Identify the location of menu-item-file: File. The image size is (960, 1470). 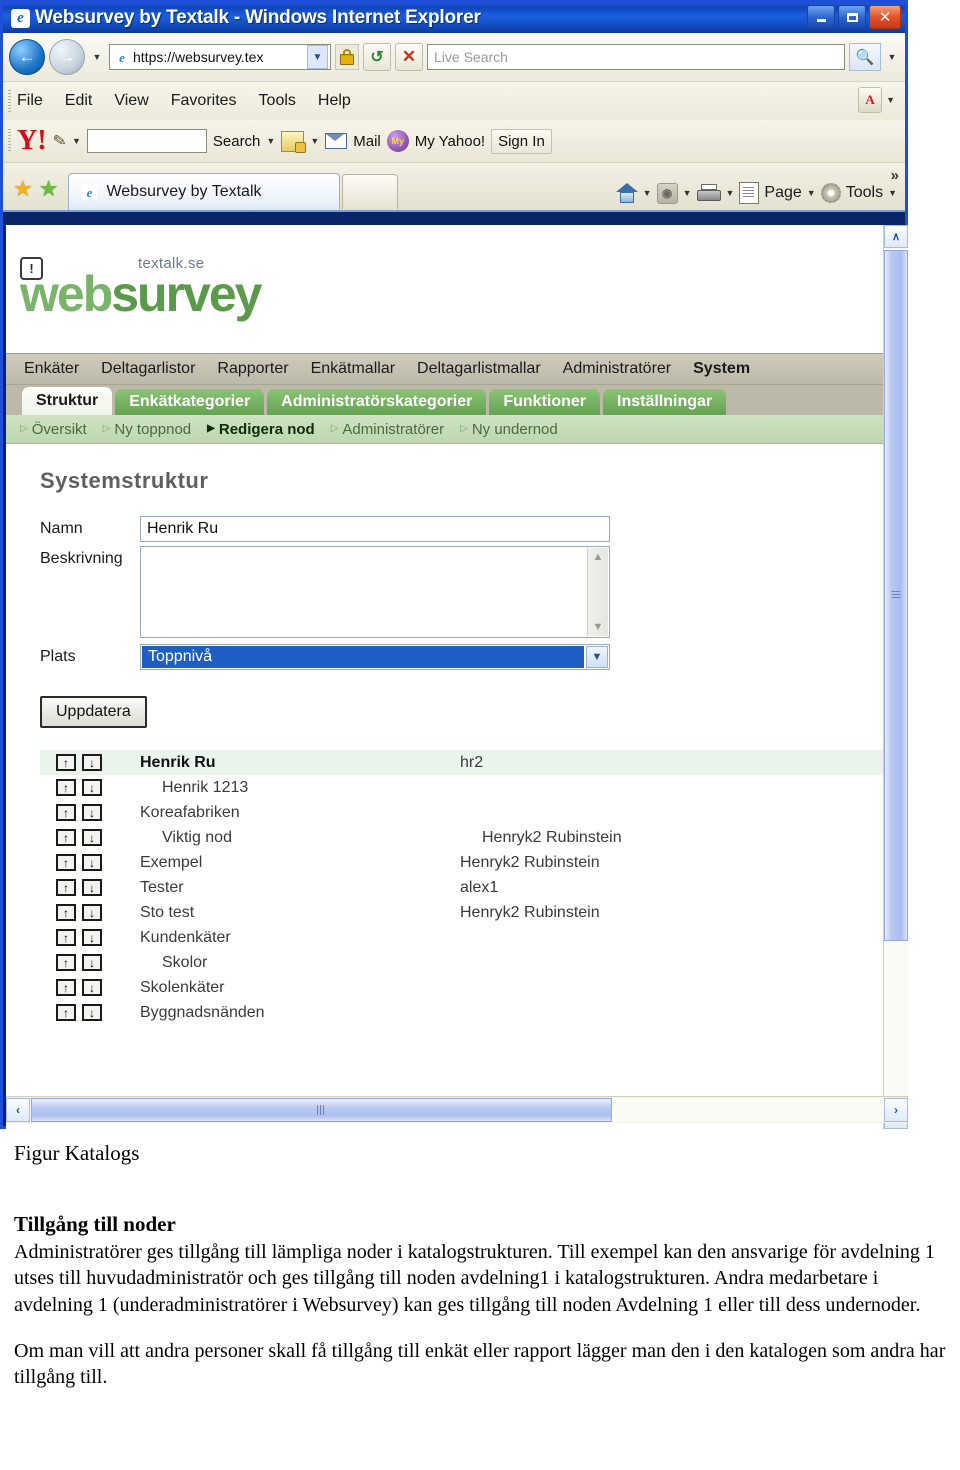
(30, 101).